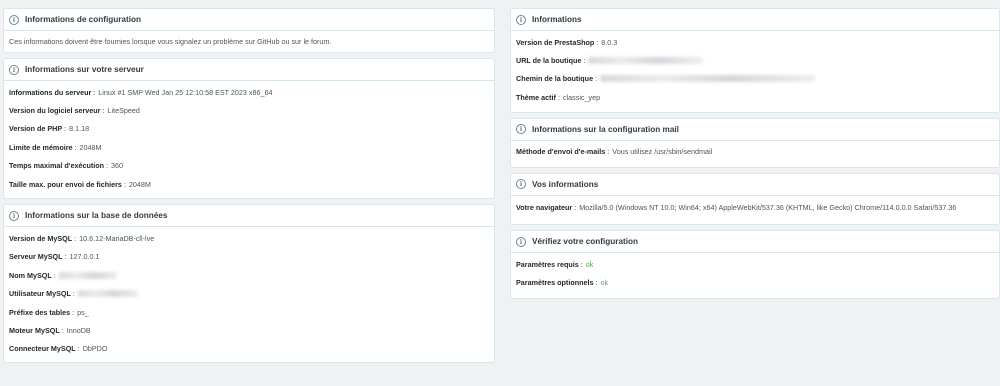 This screenshot has height=386, width=1000. What do you see at coordinates (36, 129) in the screenshot?
I see `row-label: Version de PHP` at bounding box center [36, 129].